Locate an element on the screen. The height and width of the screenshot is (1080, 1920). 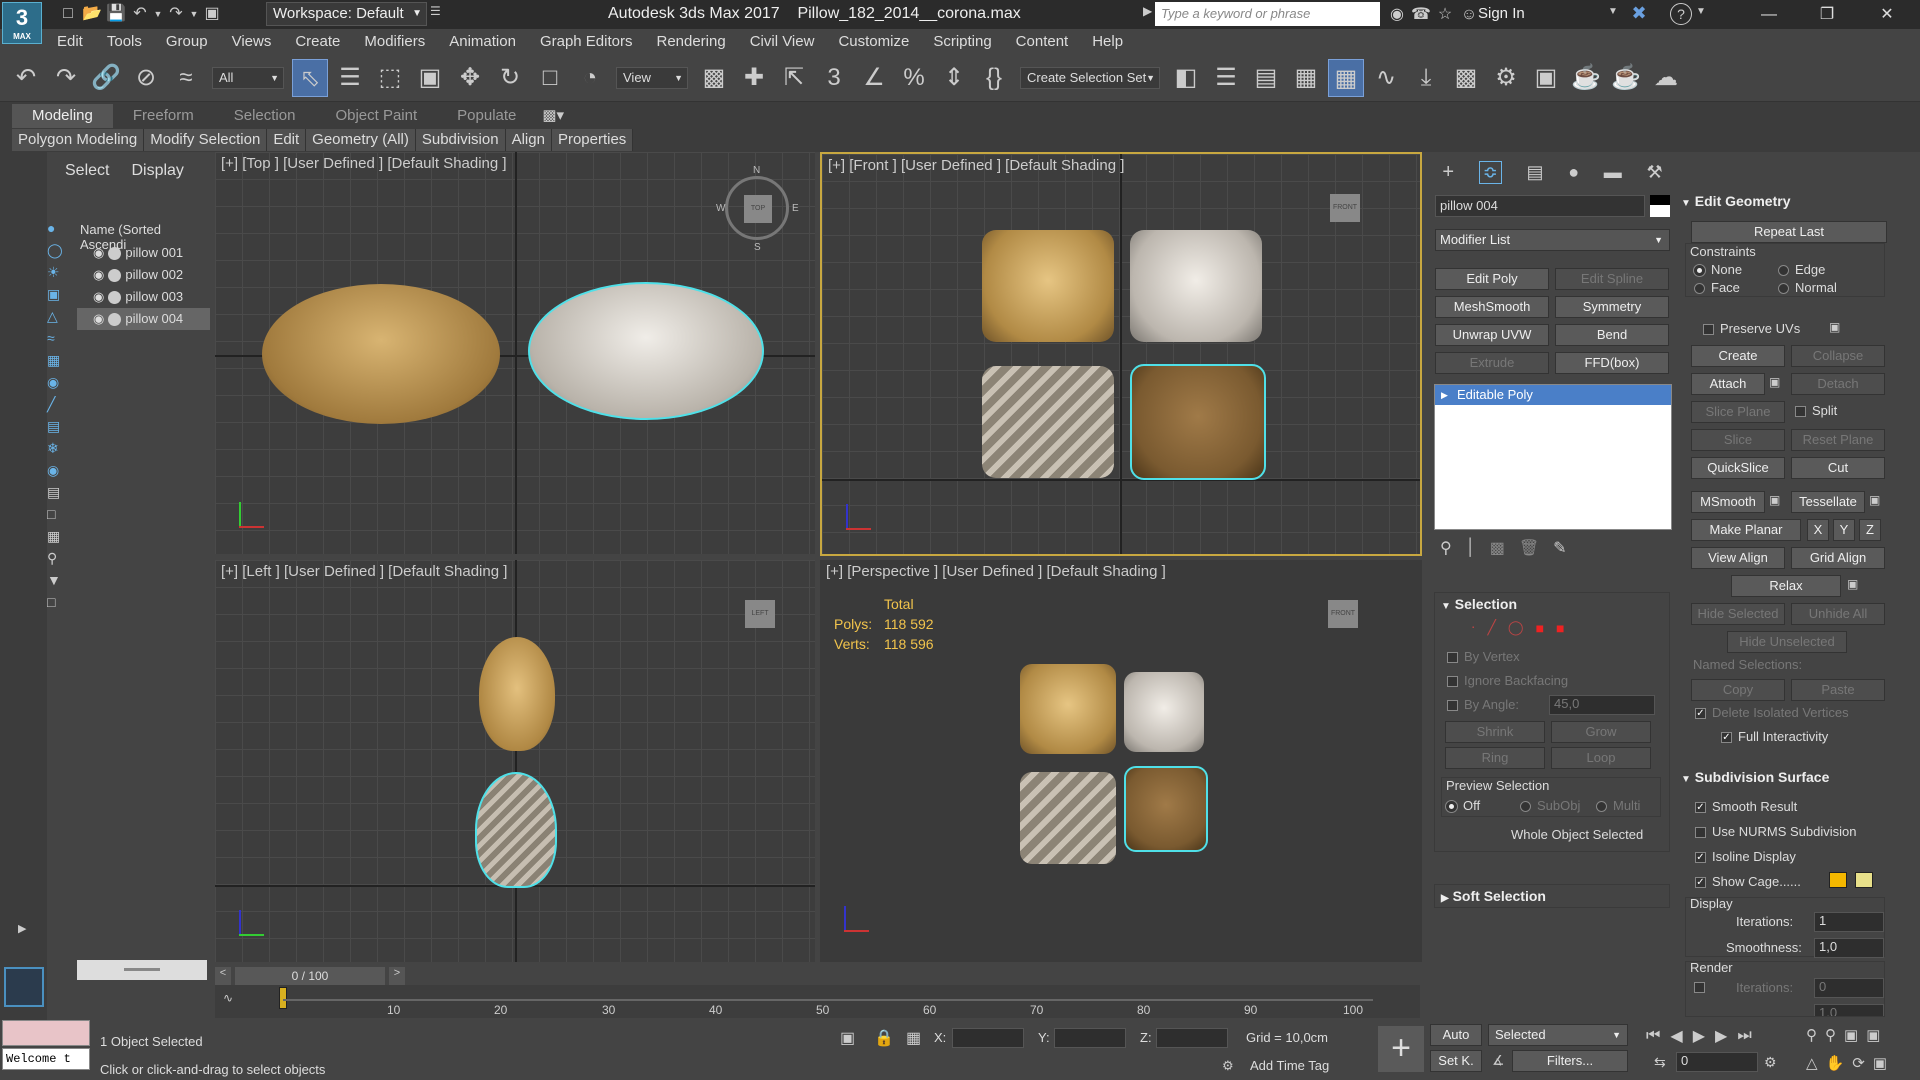
maxscript-listener-input: Welcome t is located at coordinates (46, 1059).